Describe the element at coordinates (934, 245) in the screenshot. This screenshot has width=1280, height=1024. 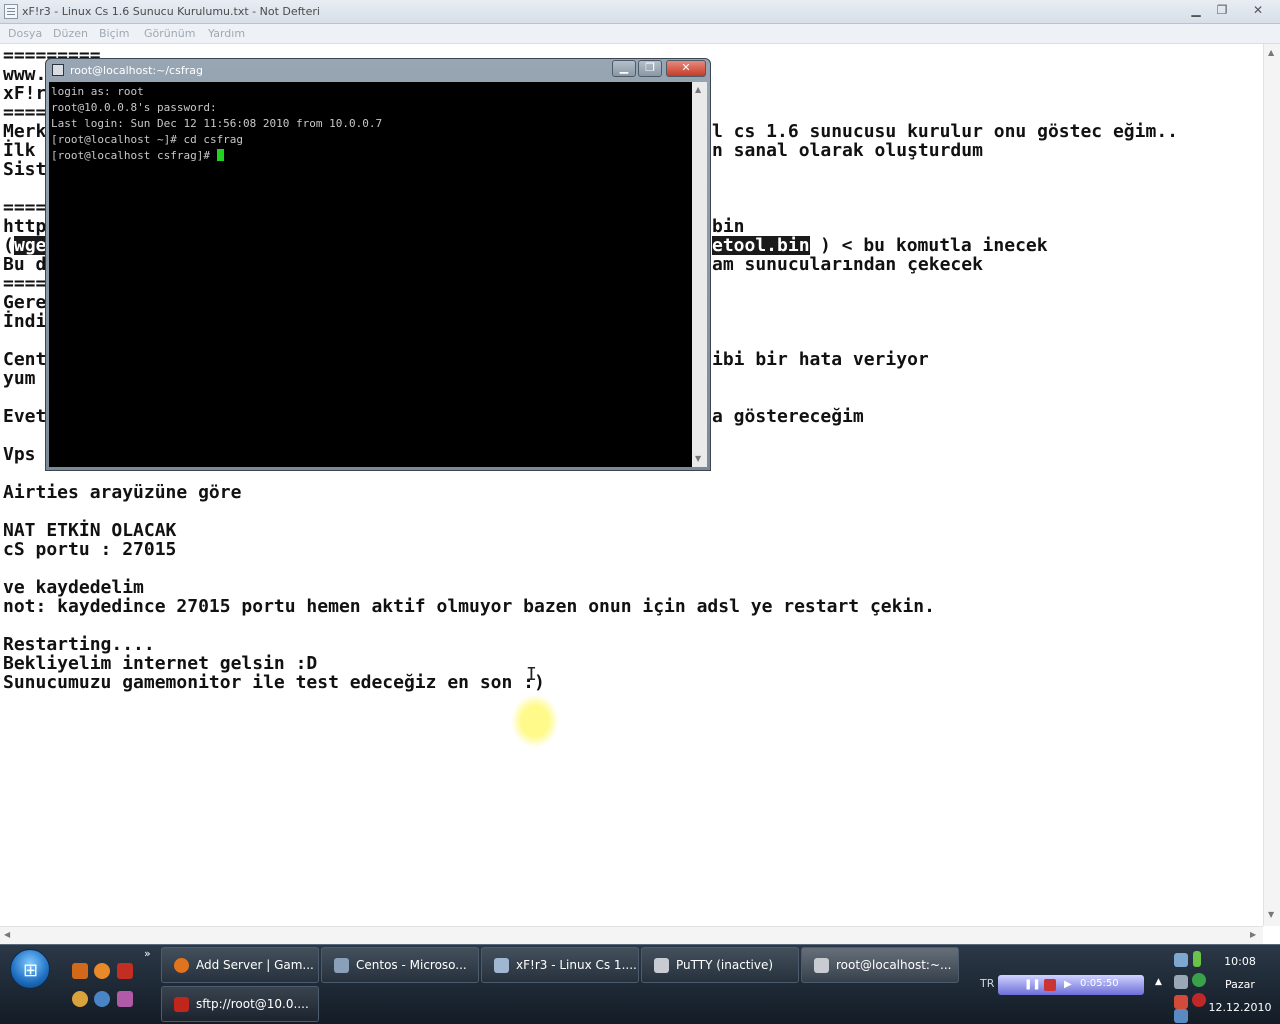
I see `text-line: ) < bu komutla inecek` at that location.